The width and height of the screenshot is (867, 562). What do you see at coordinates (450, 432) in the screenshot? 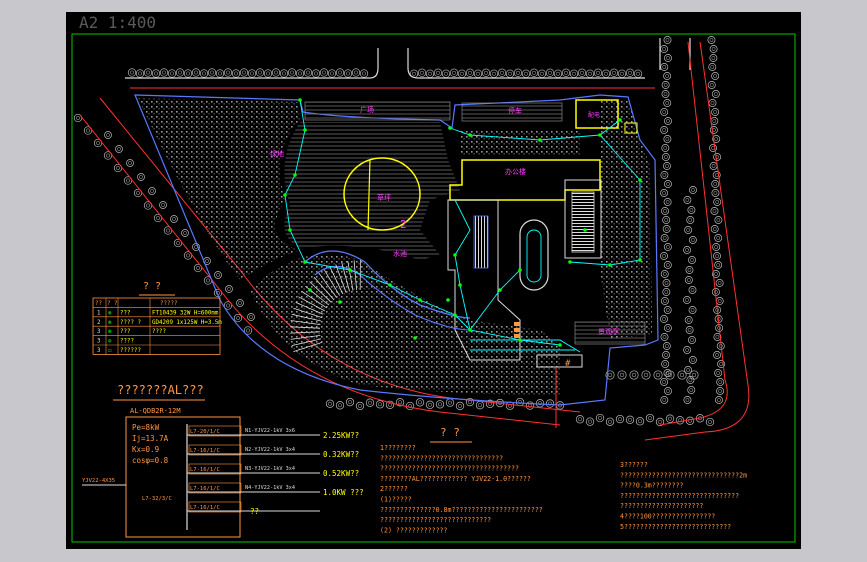
I see `notes-title: ? ?` at bounding box center [450, 432].